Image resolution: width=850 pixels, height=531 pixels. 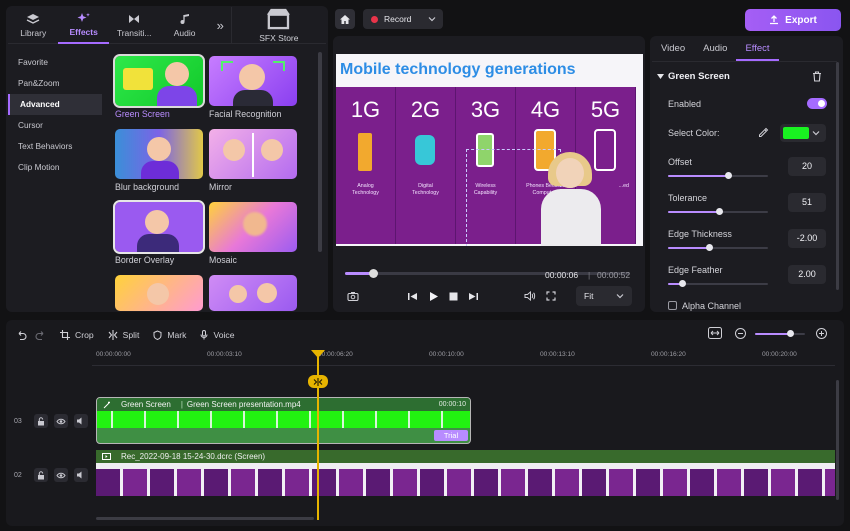 What do you see at coordinates (570, 173) in the screenshot?
I see `presenter-face` at bounding box center [570, 173].